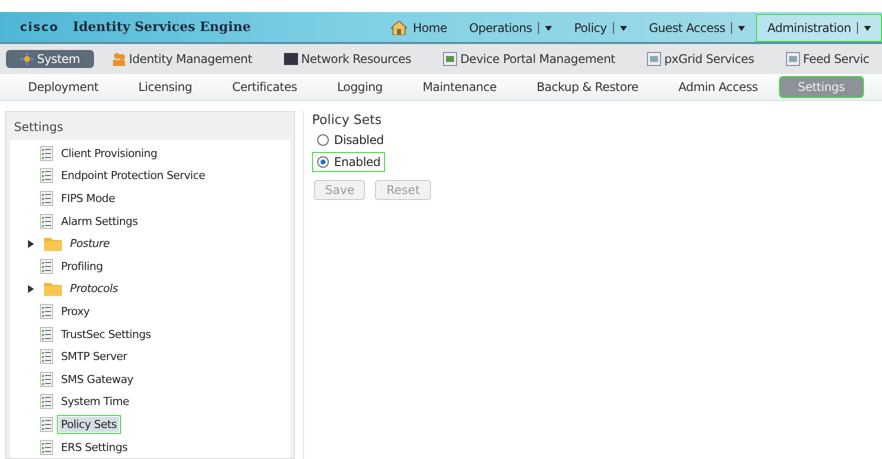 The height and width of the screenshot is (459, 882). I want to click on sidebar-item: Alarm Settings, so click(99, 221).